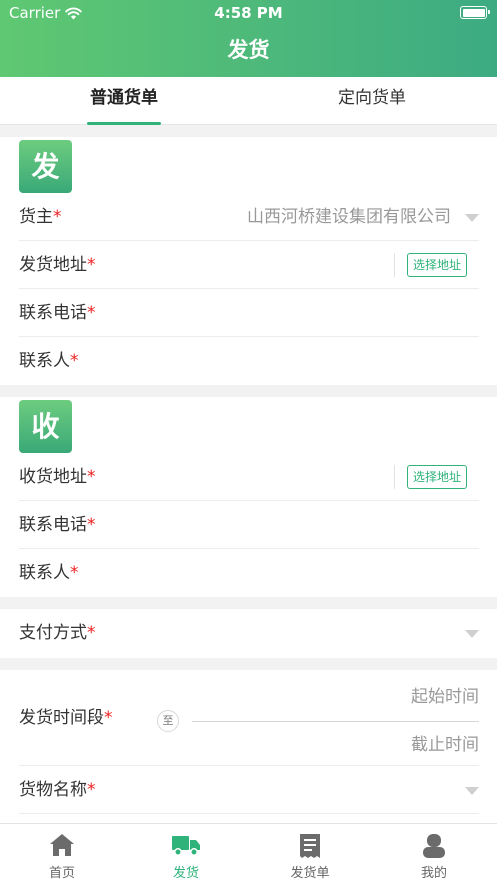 Image resolution: width=497 pixels, height=883 pixels. What do you see at coordinates (349, 217) in the screenshot?
I see `owner-value: 山西河桥建设集团有限公司` at bounding box center [349, 217].